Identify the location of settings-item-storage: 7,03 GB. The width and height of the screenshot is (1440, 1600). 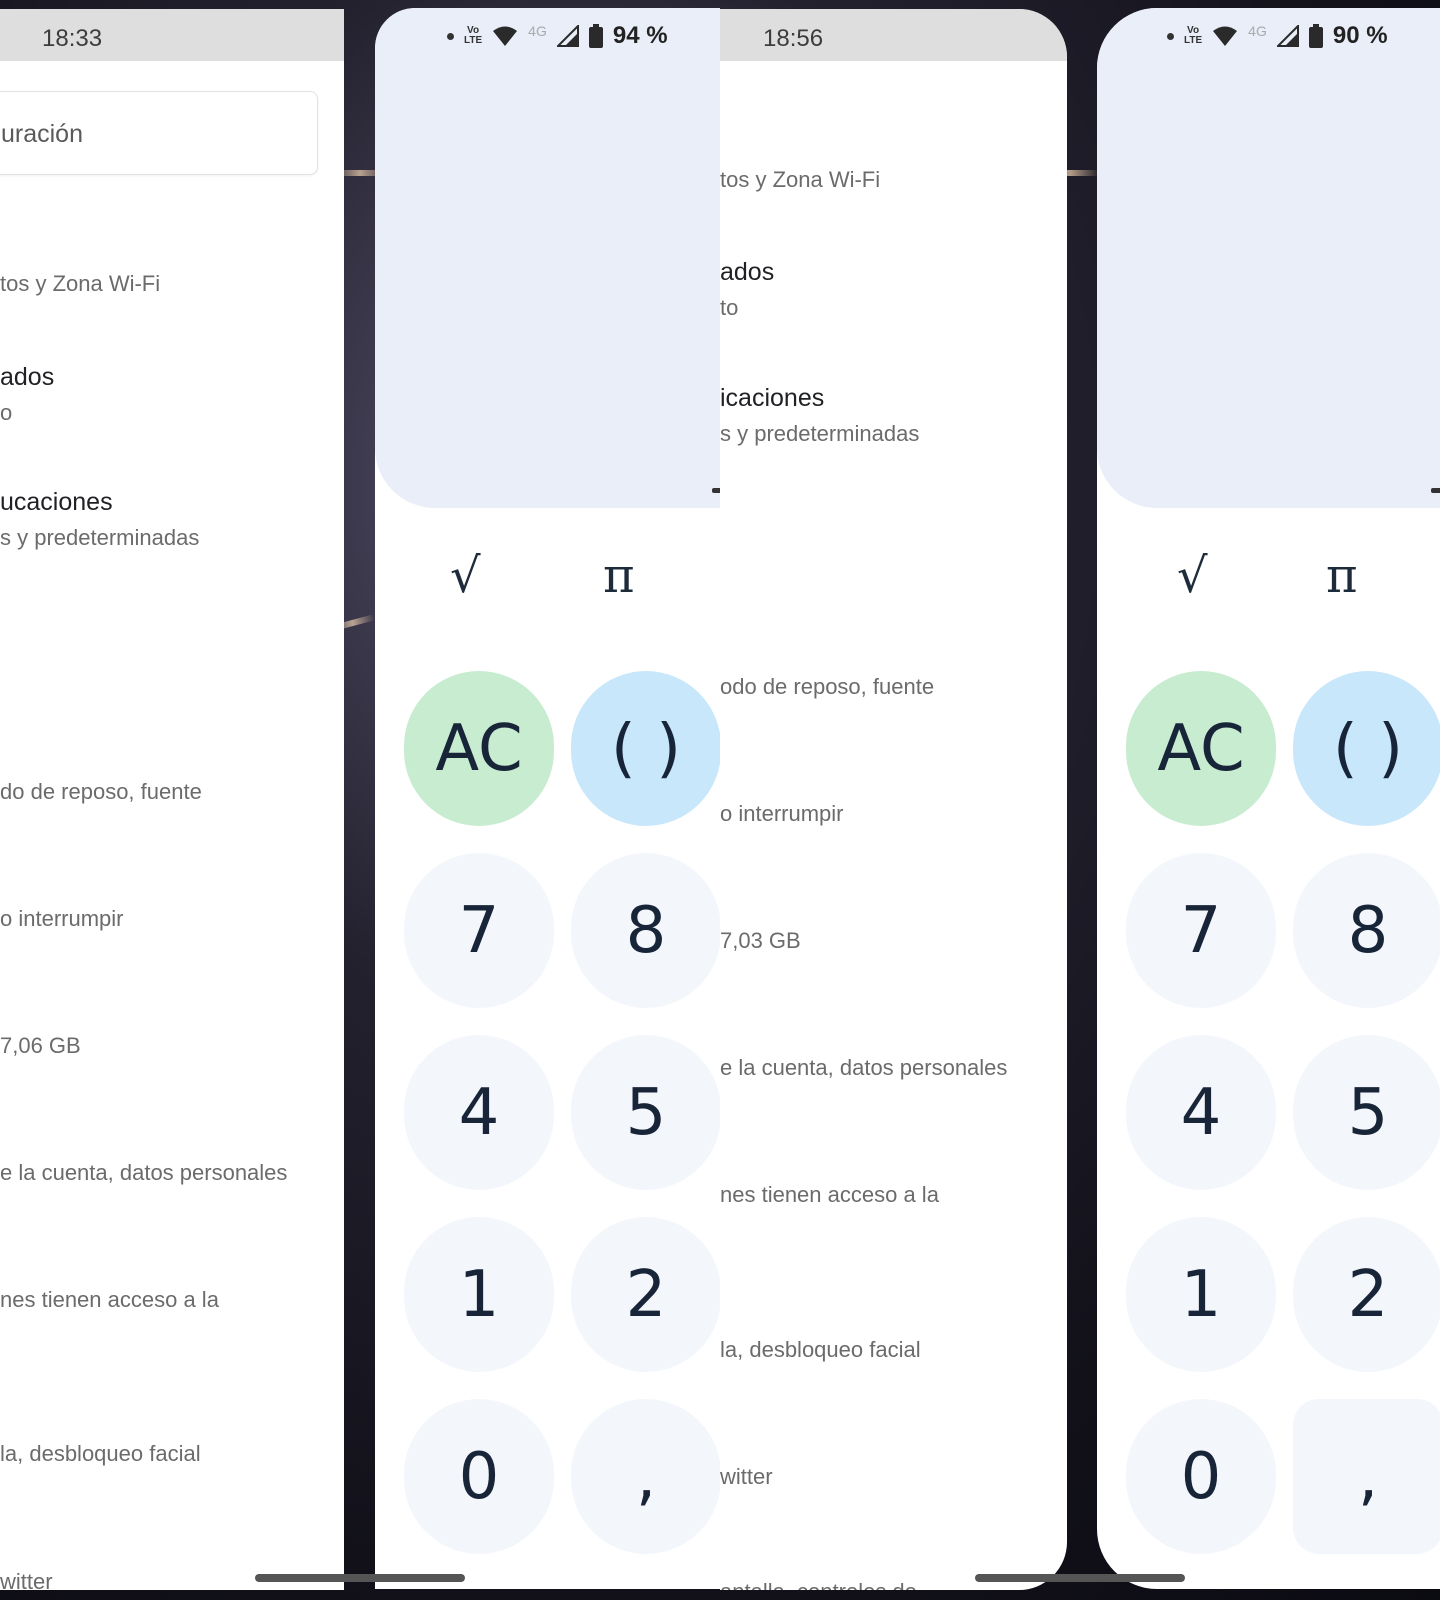
(760, 941).